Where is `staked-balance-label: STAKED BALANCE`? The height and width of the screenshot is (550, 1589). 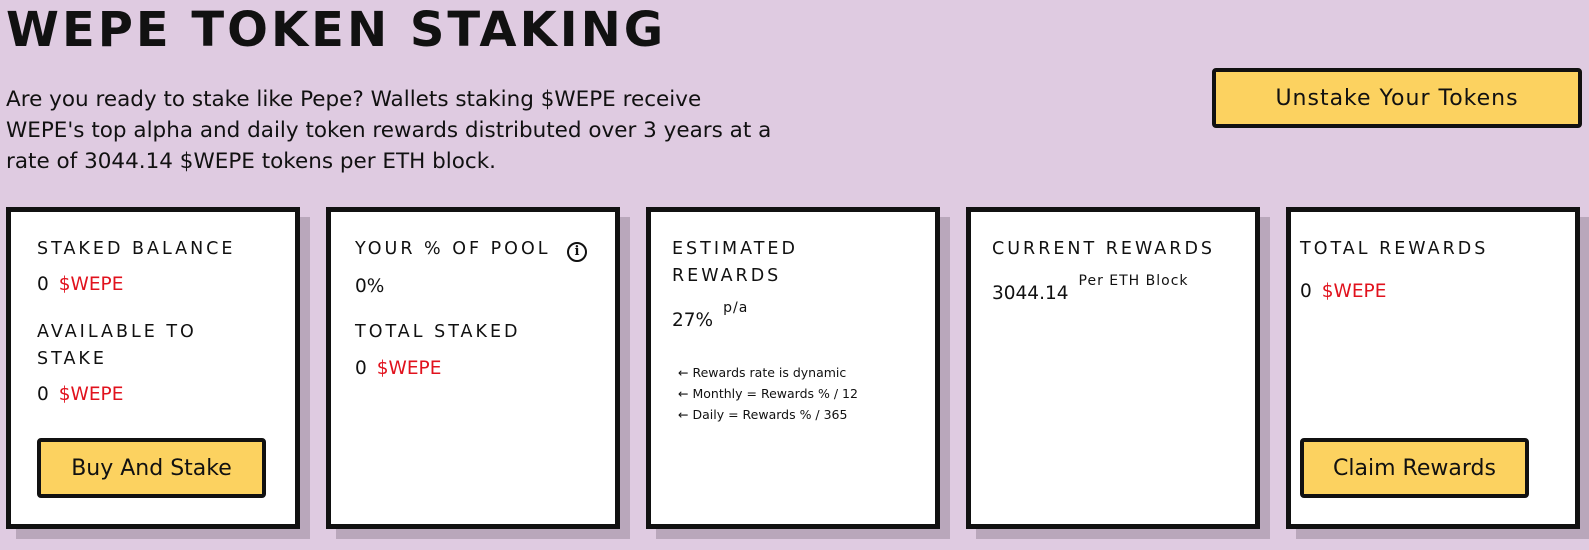
staked-balance-label: STAKED BALANCE is located at coordinates (136, 249).